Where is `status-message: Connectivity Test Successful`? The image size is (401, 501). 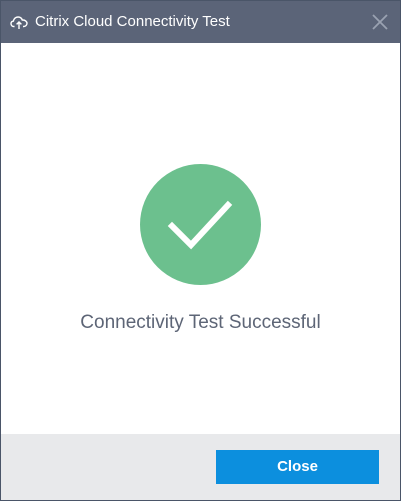
status-message: Connectivity Test Successful is located at coordinates (200, 322).